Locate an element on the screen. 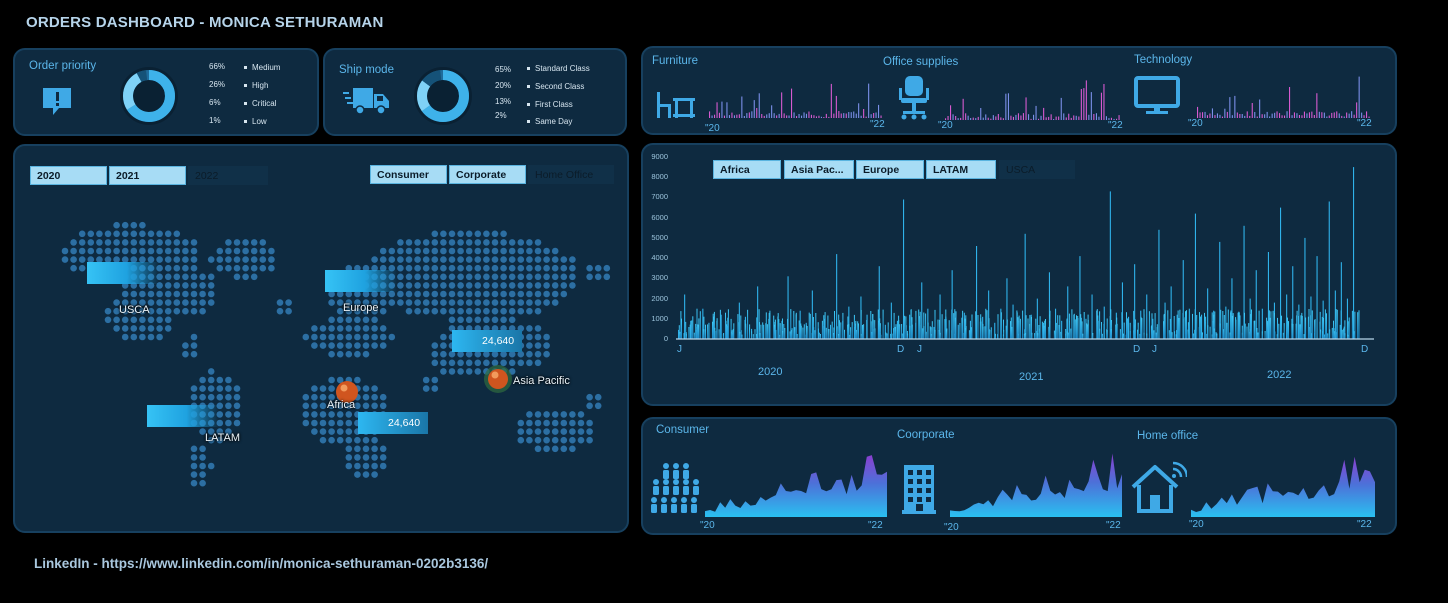  year-slicer-2022: 2022 is located at coordinates (228, 175).